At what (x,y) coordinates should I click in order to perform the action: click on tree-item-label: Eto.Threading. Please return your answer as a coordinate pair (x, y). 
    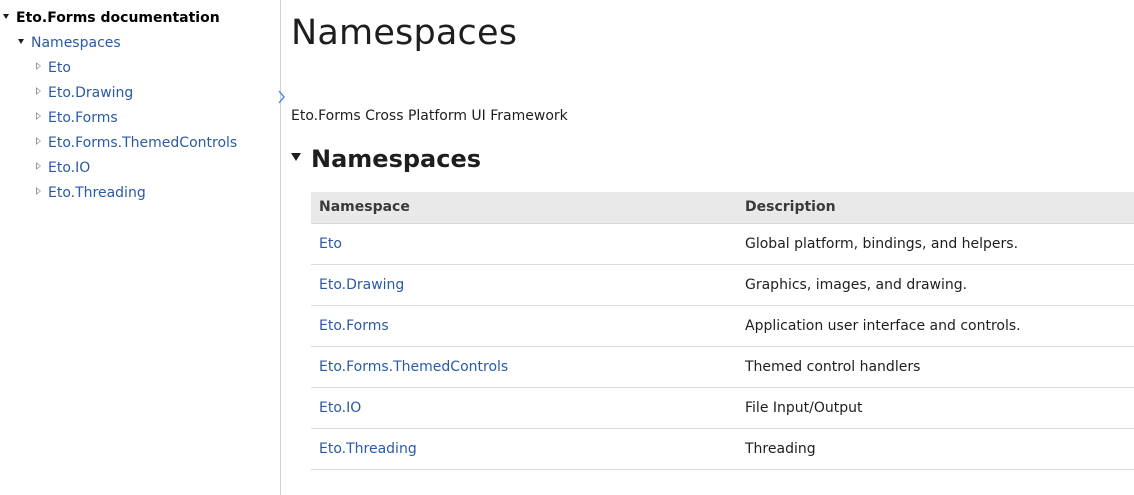
    Looking at the image, I should click on (97, 193).